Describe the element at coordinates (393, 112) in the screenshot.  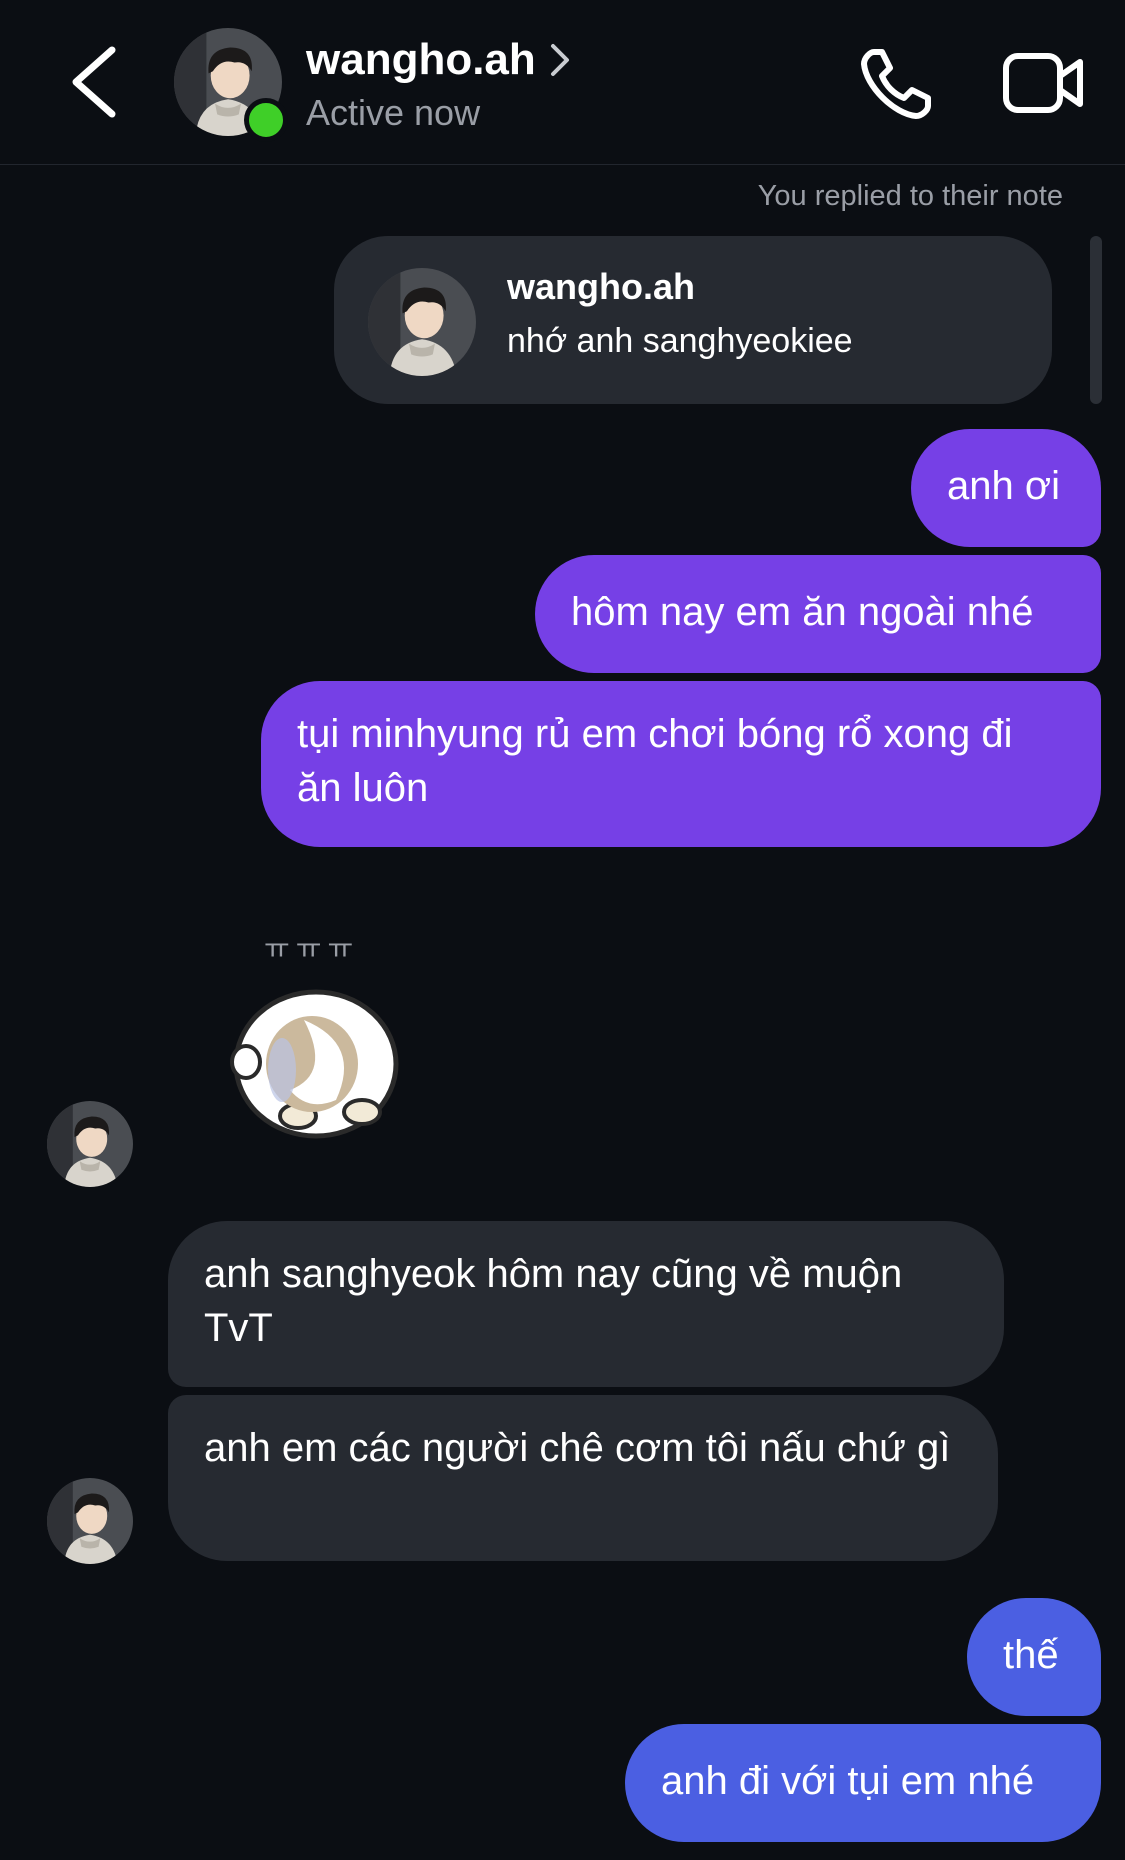
I see `contact-status: Active now` at that location.